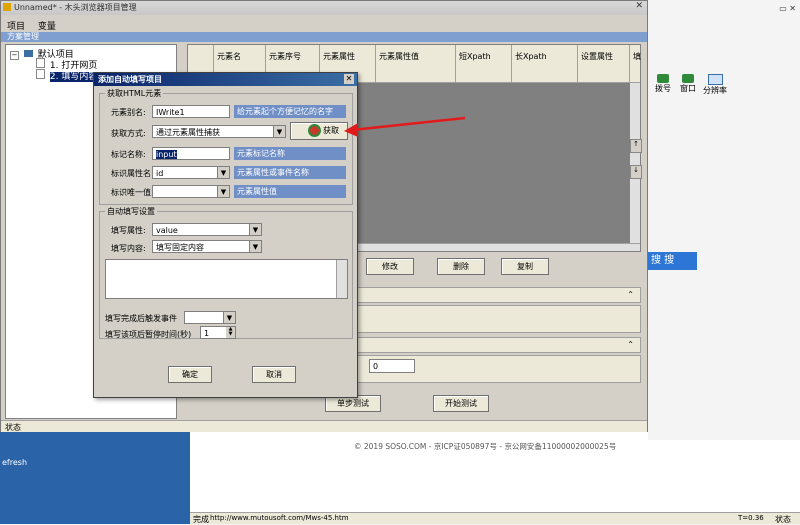  I want to click on textarea-scrollbar, so click(341, 279).